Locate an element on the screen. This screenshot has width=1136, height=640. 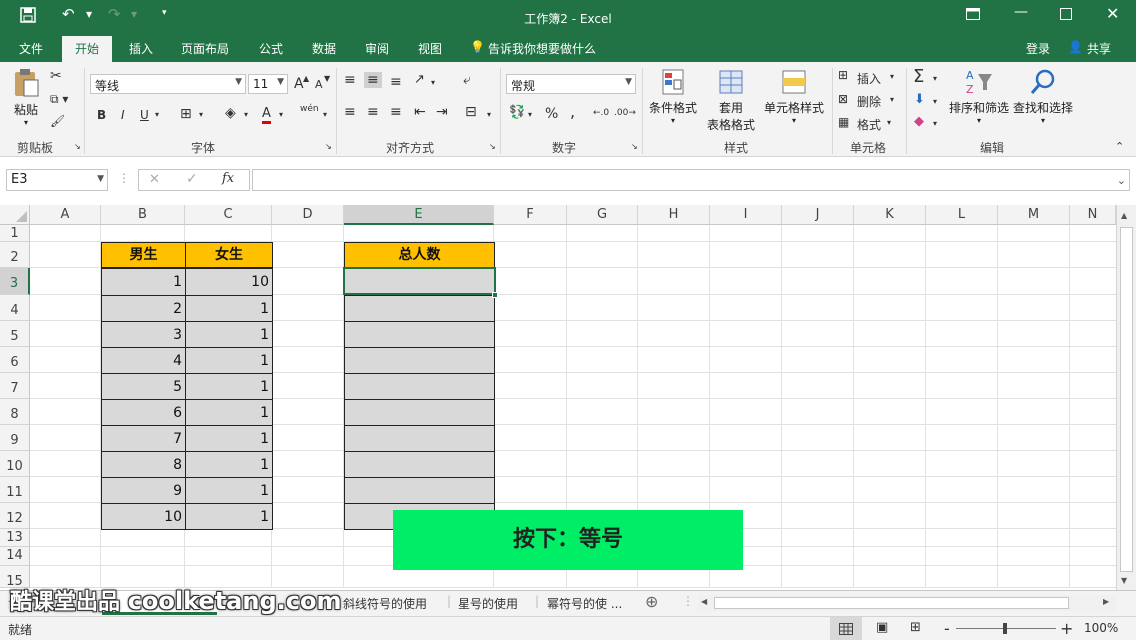
cell-c8: 1 is located at coordinates (229, 412).